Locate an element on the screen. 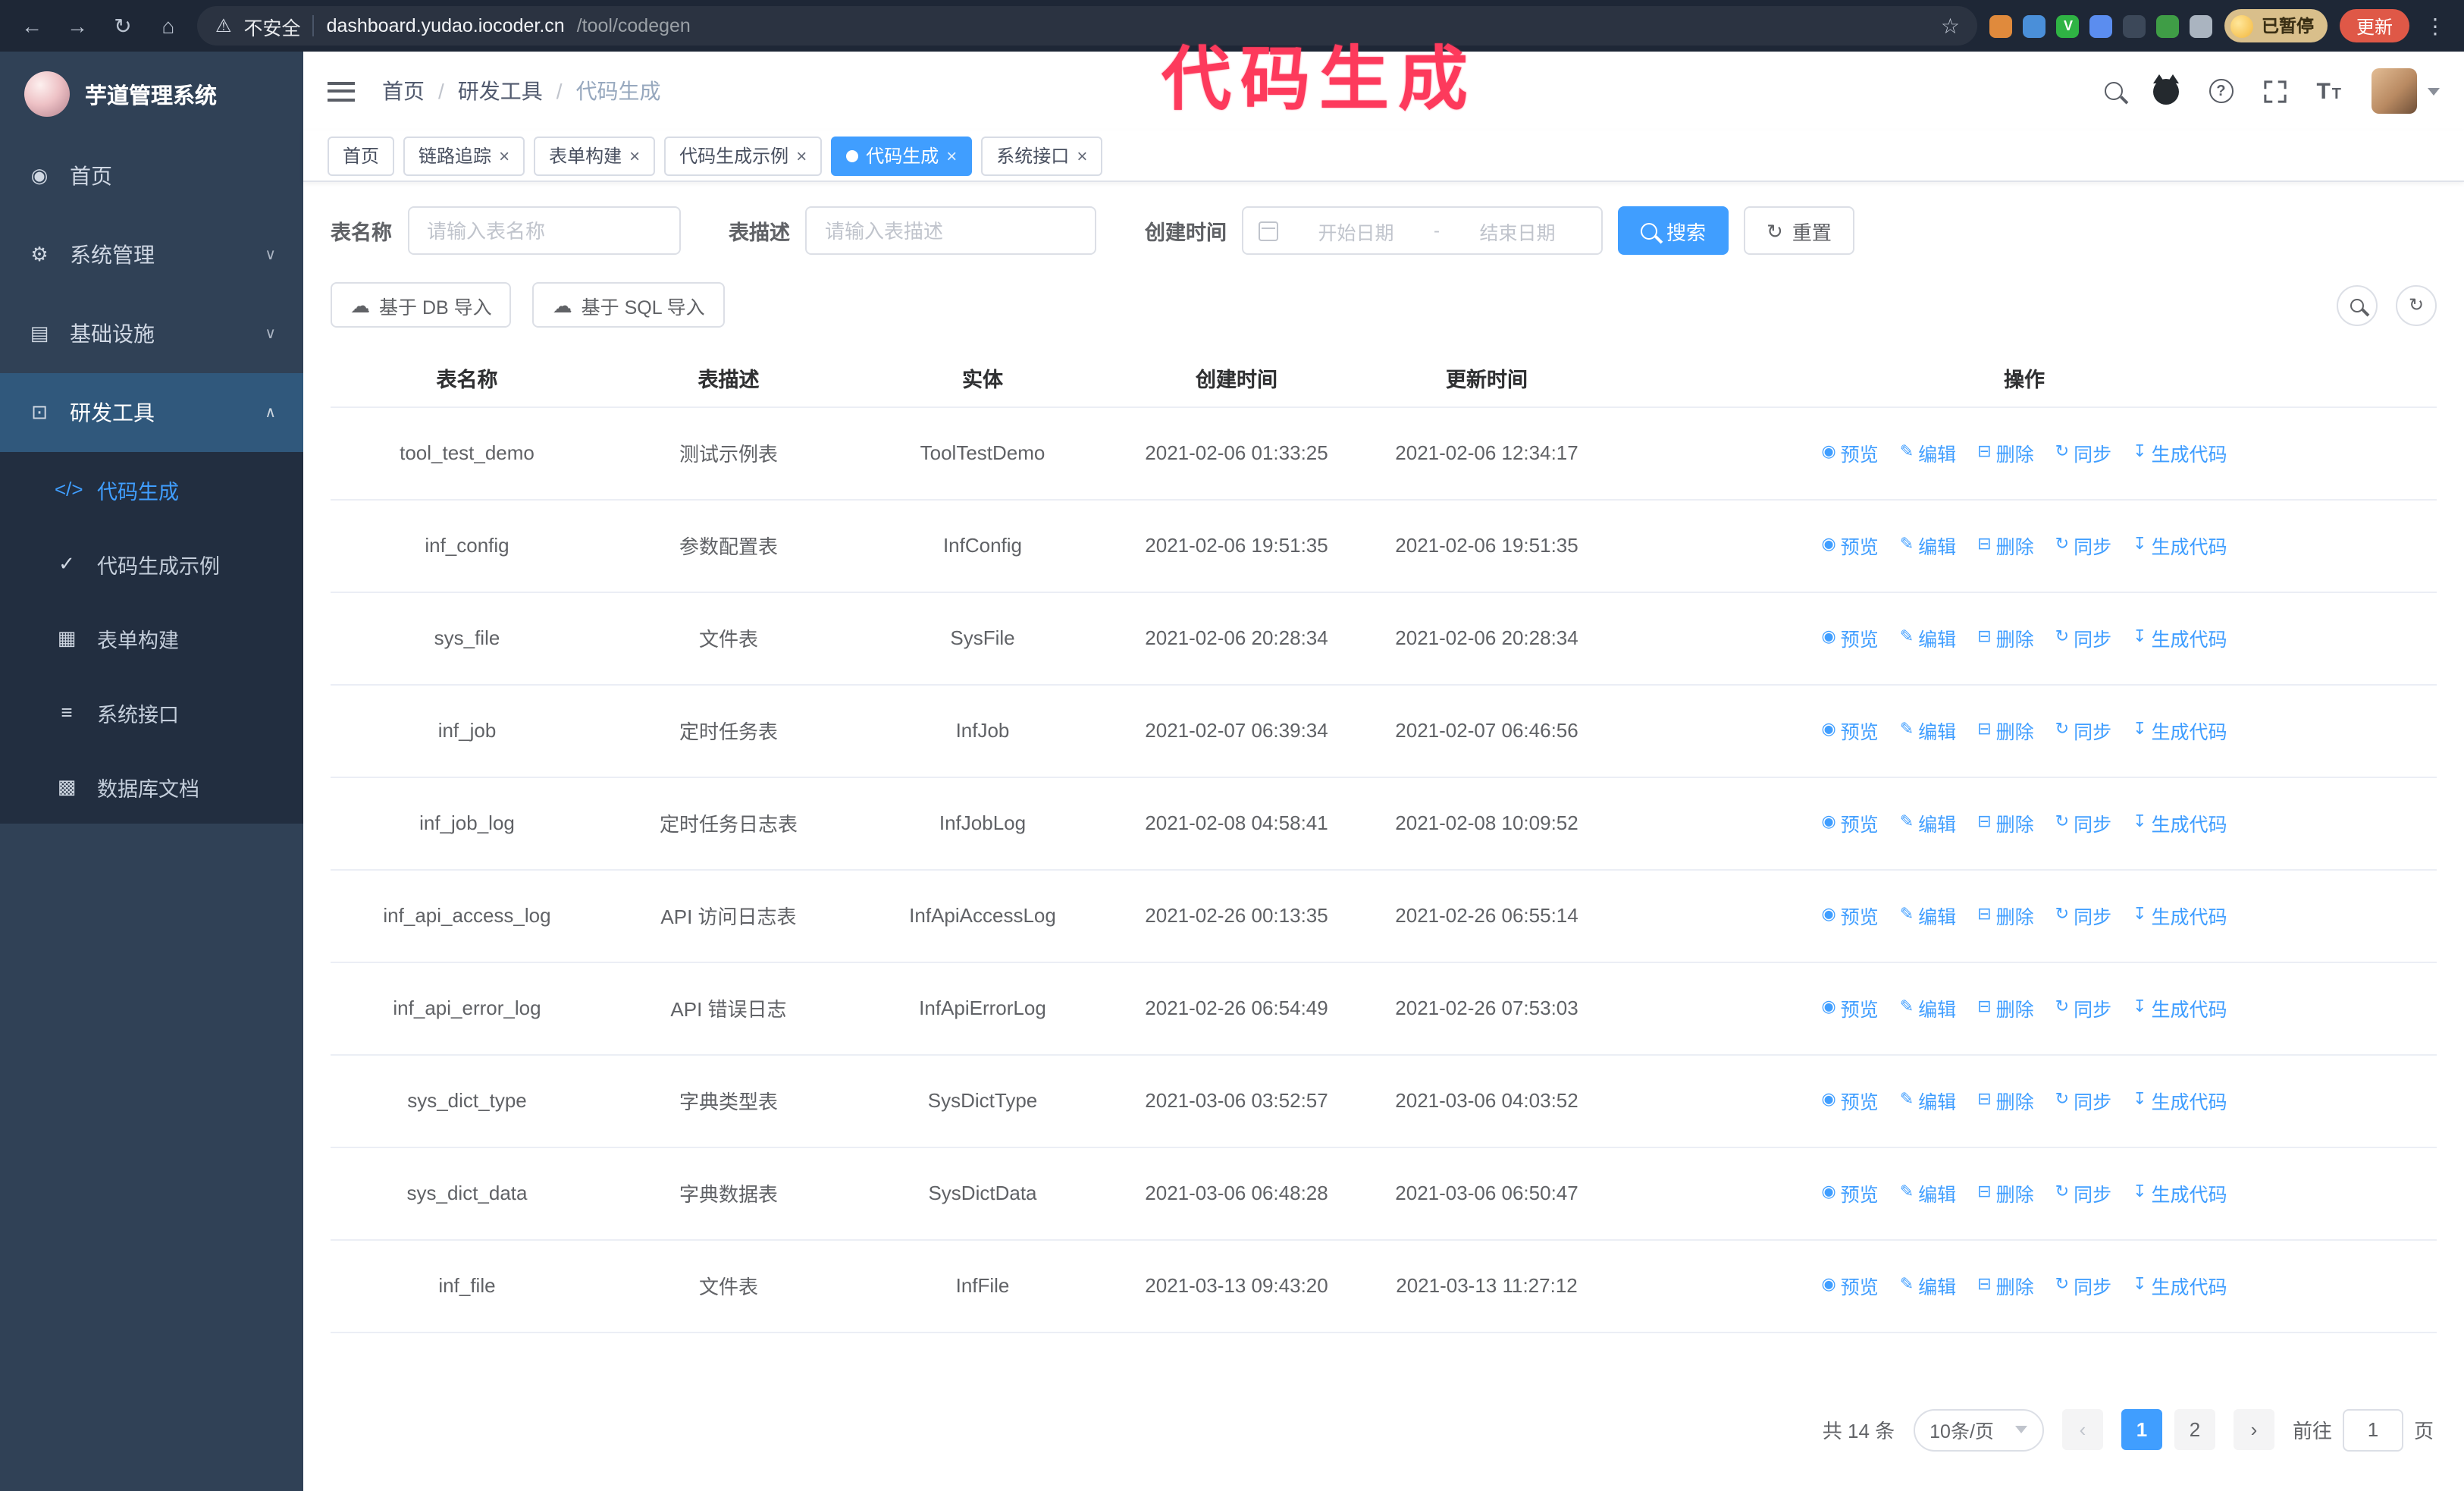 This screenshot has width=2464, height=1491. reset-button: ↻ 重置 is located at coordinates (1799, 230).